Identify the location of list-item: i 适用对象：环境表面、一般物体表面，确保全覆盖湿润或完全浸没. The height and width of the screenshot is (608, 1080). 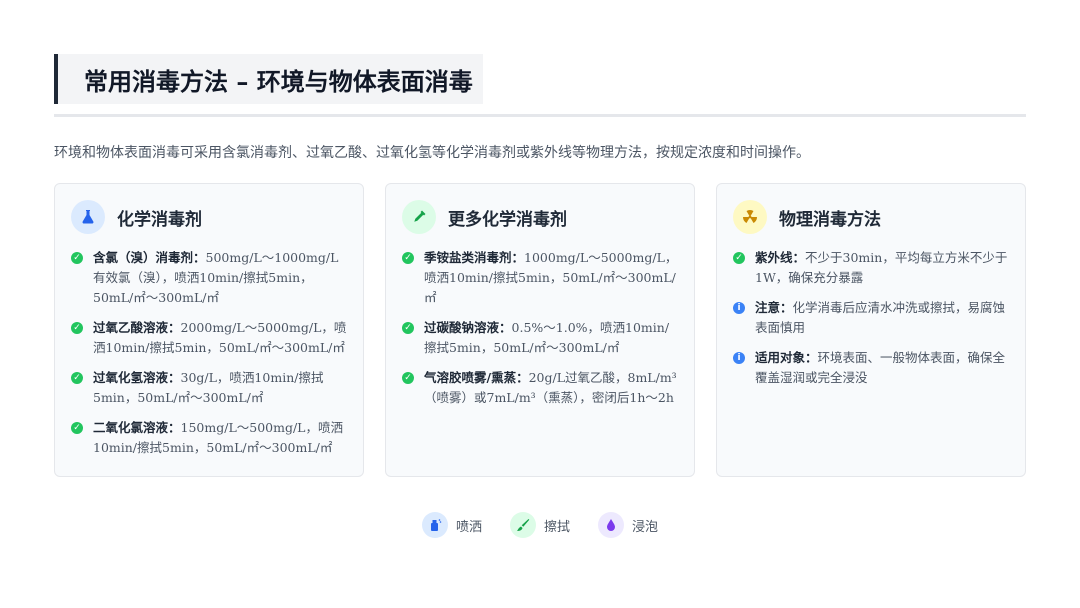
(871, 368).